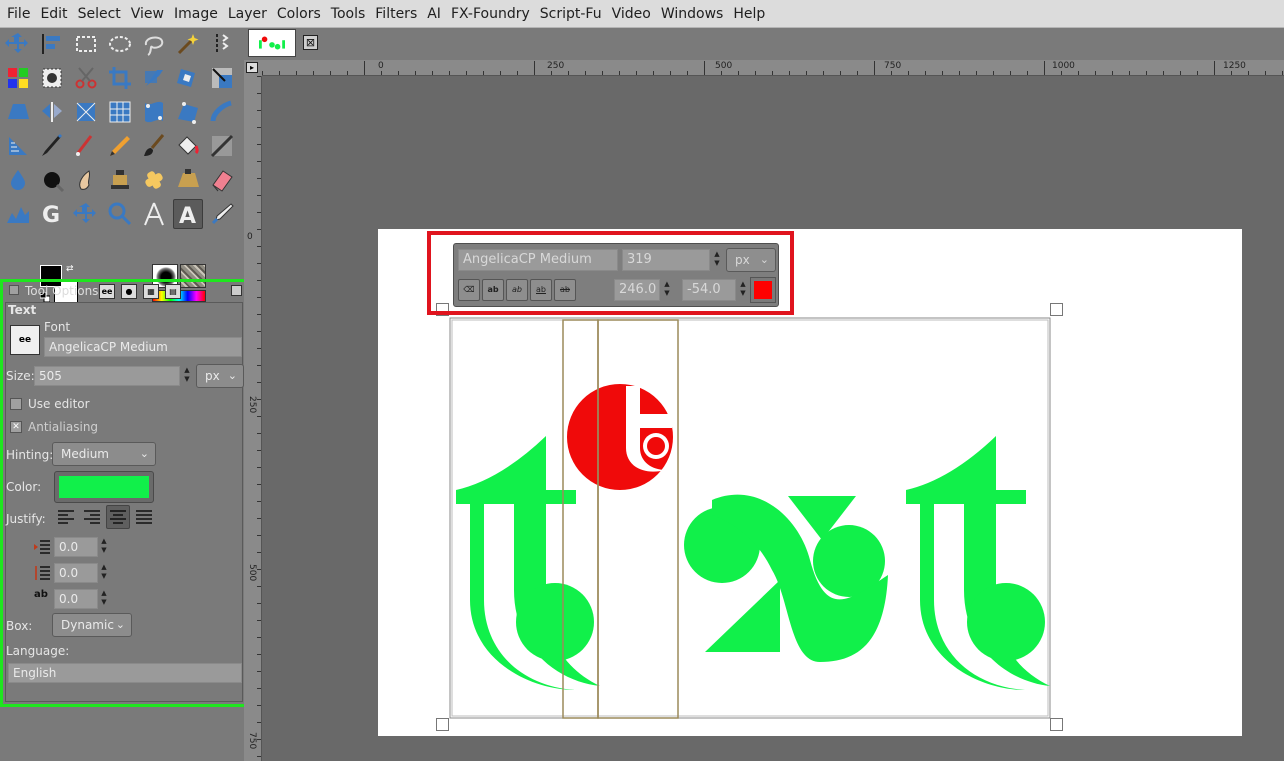 The width and height of the screenshot is (1284, 761). I want to click on kerning-input: -54.0, so click(709, 290).